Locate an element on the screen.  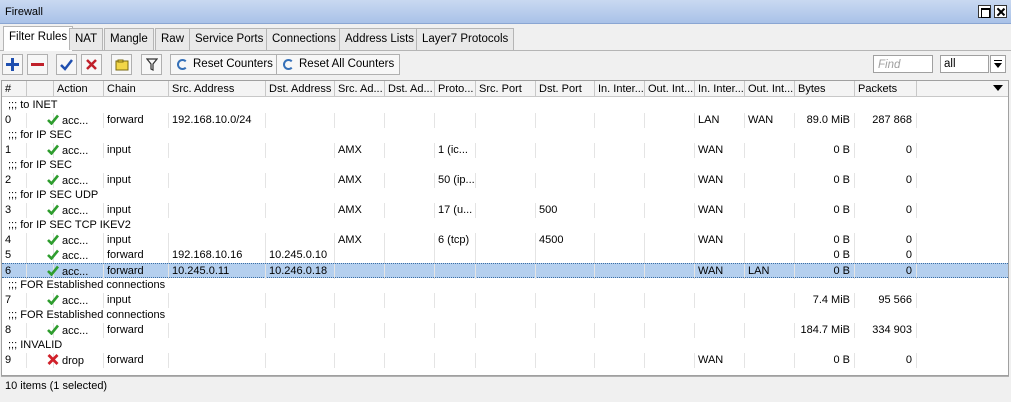
scope-select: all is located at coordinates (964, 64).